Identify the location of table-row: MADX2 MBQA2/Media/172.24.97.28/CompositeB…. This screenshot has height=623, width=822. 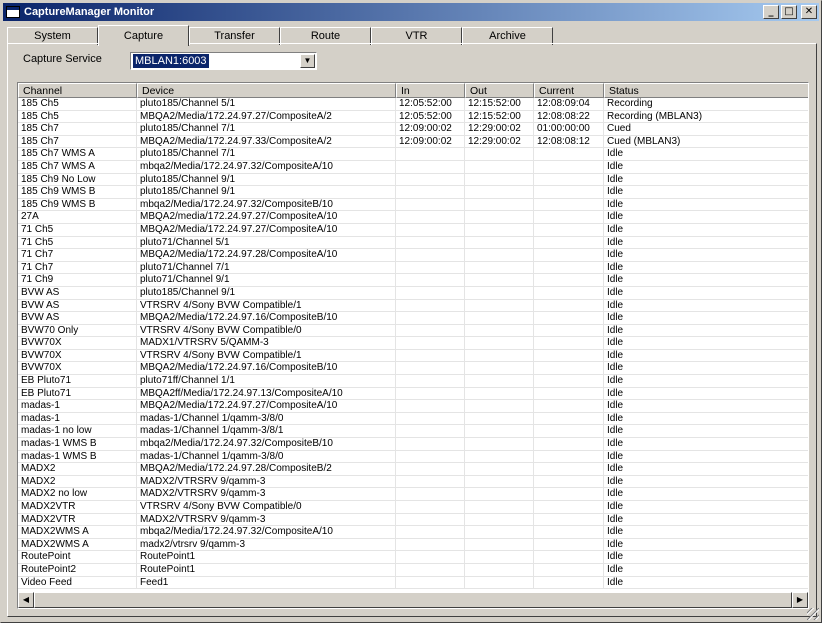
(413, 469).